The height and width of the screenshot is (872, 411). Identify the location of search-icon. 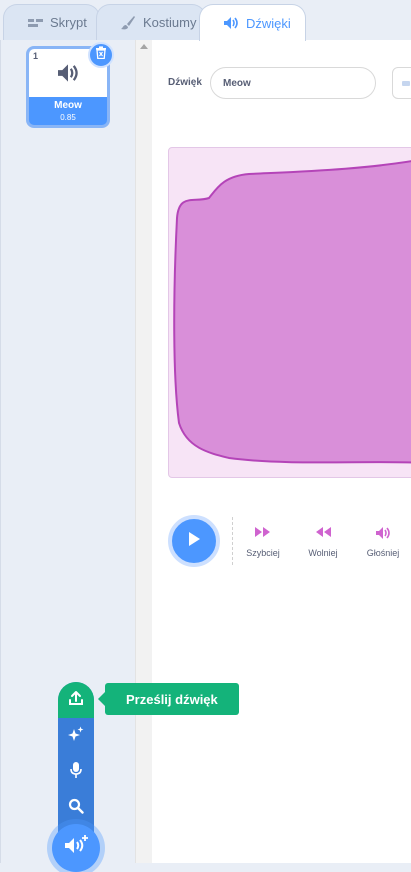
(76, 808).